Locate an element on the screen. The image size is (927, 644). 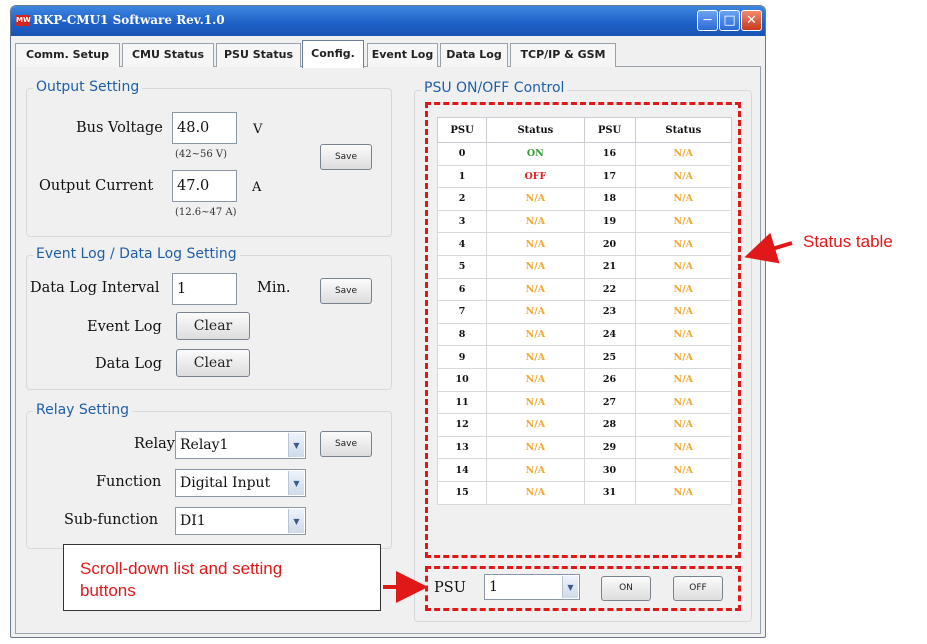
minimize-icon: ─ is located at coordinates (707, 20).